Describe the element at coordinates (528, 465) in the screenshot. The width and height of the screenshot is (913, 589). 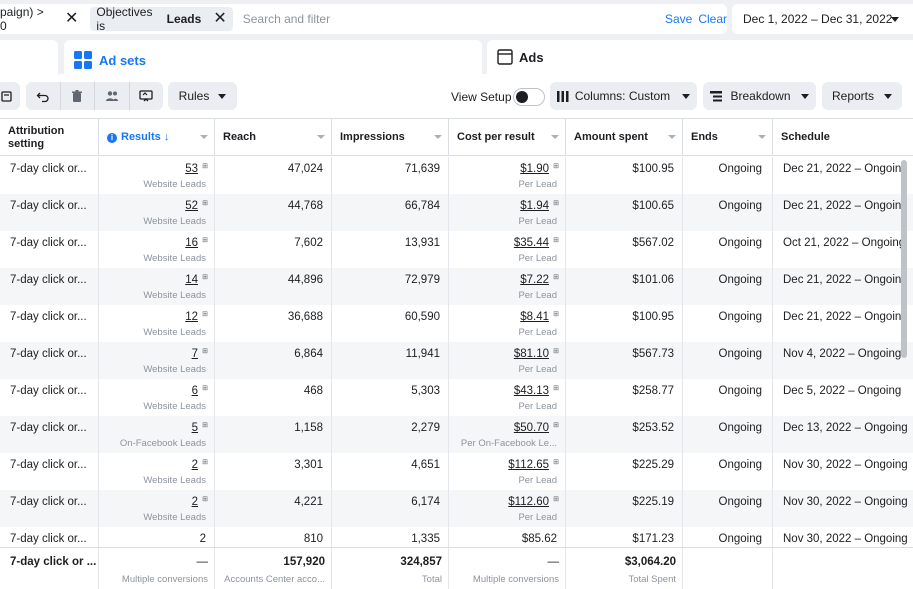
I see `cost-value: $112.65` at that location.